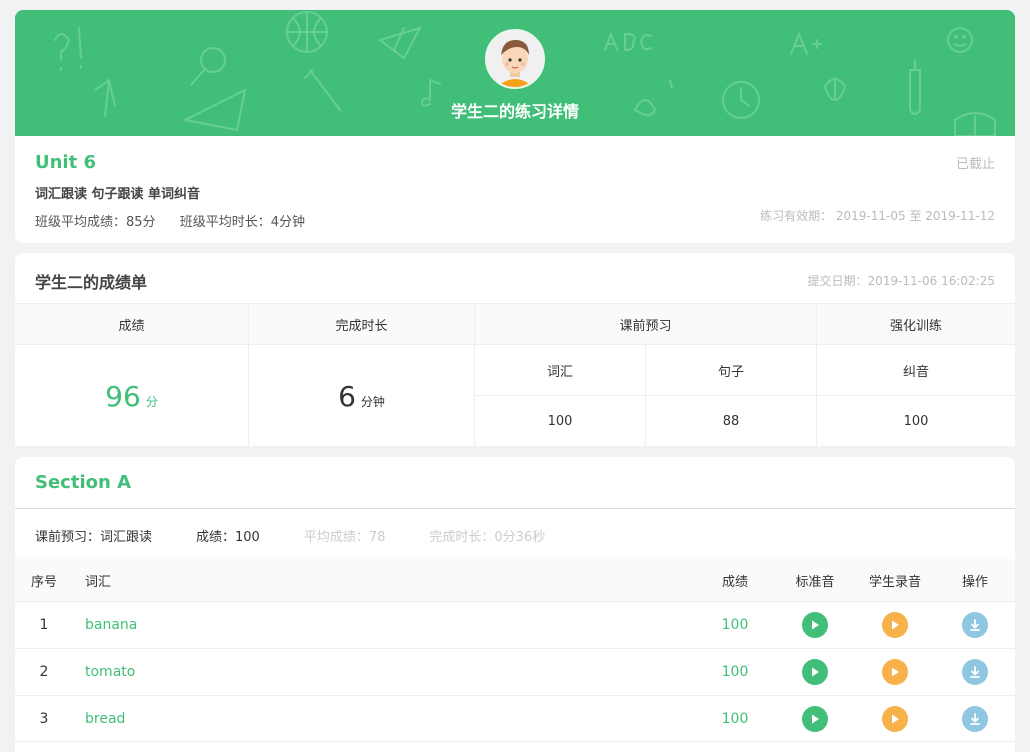  I want to click on row-no: 2, so click(44, 672).